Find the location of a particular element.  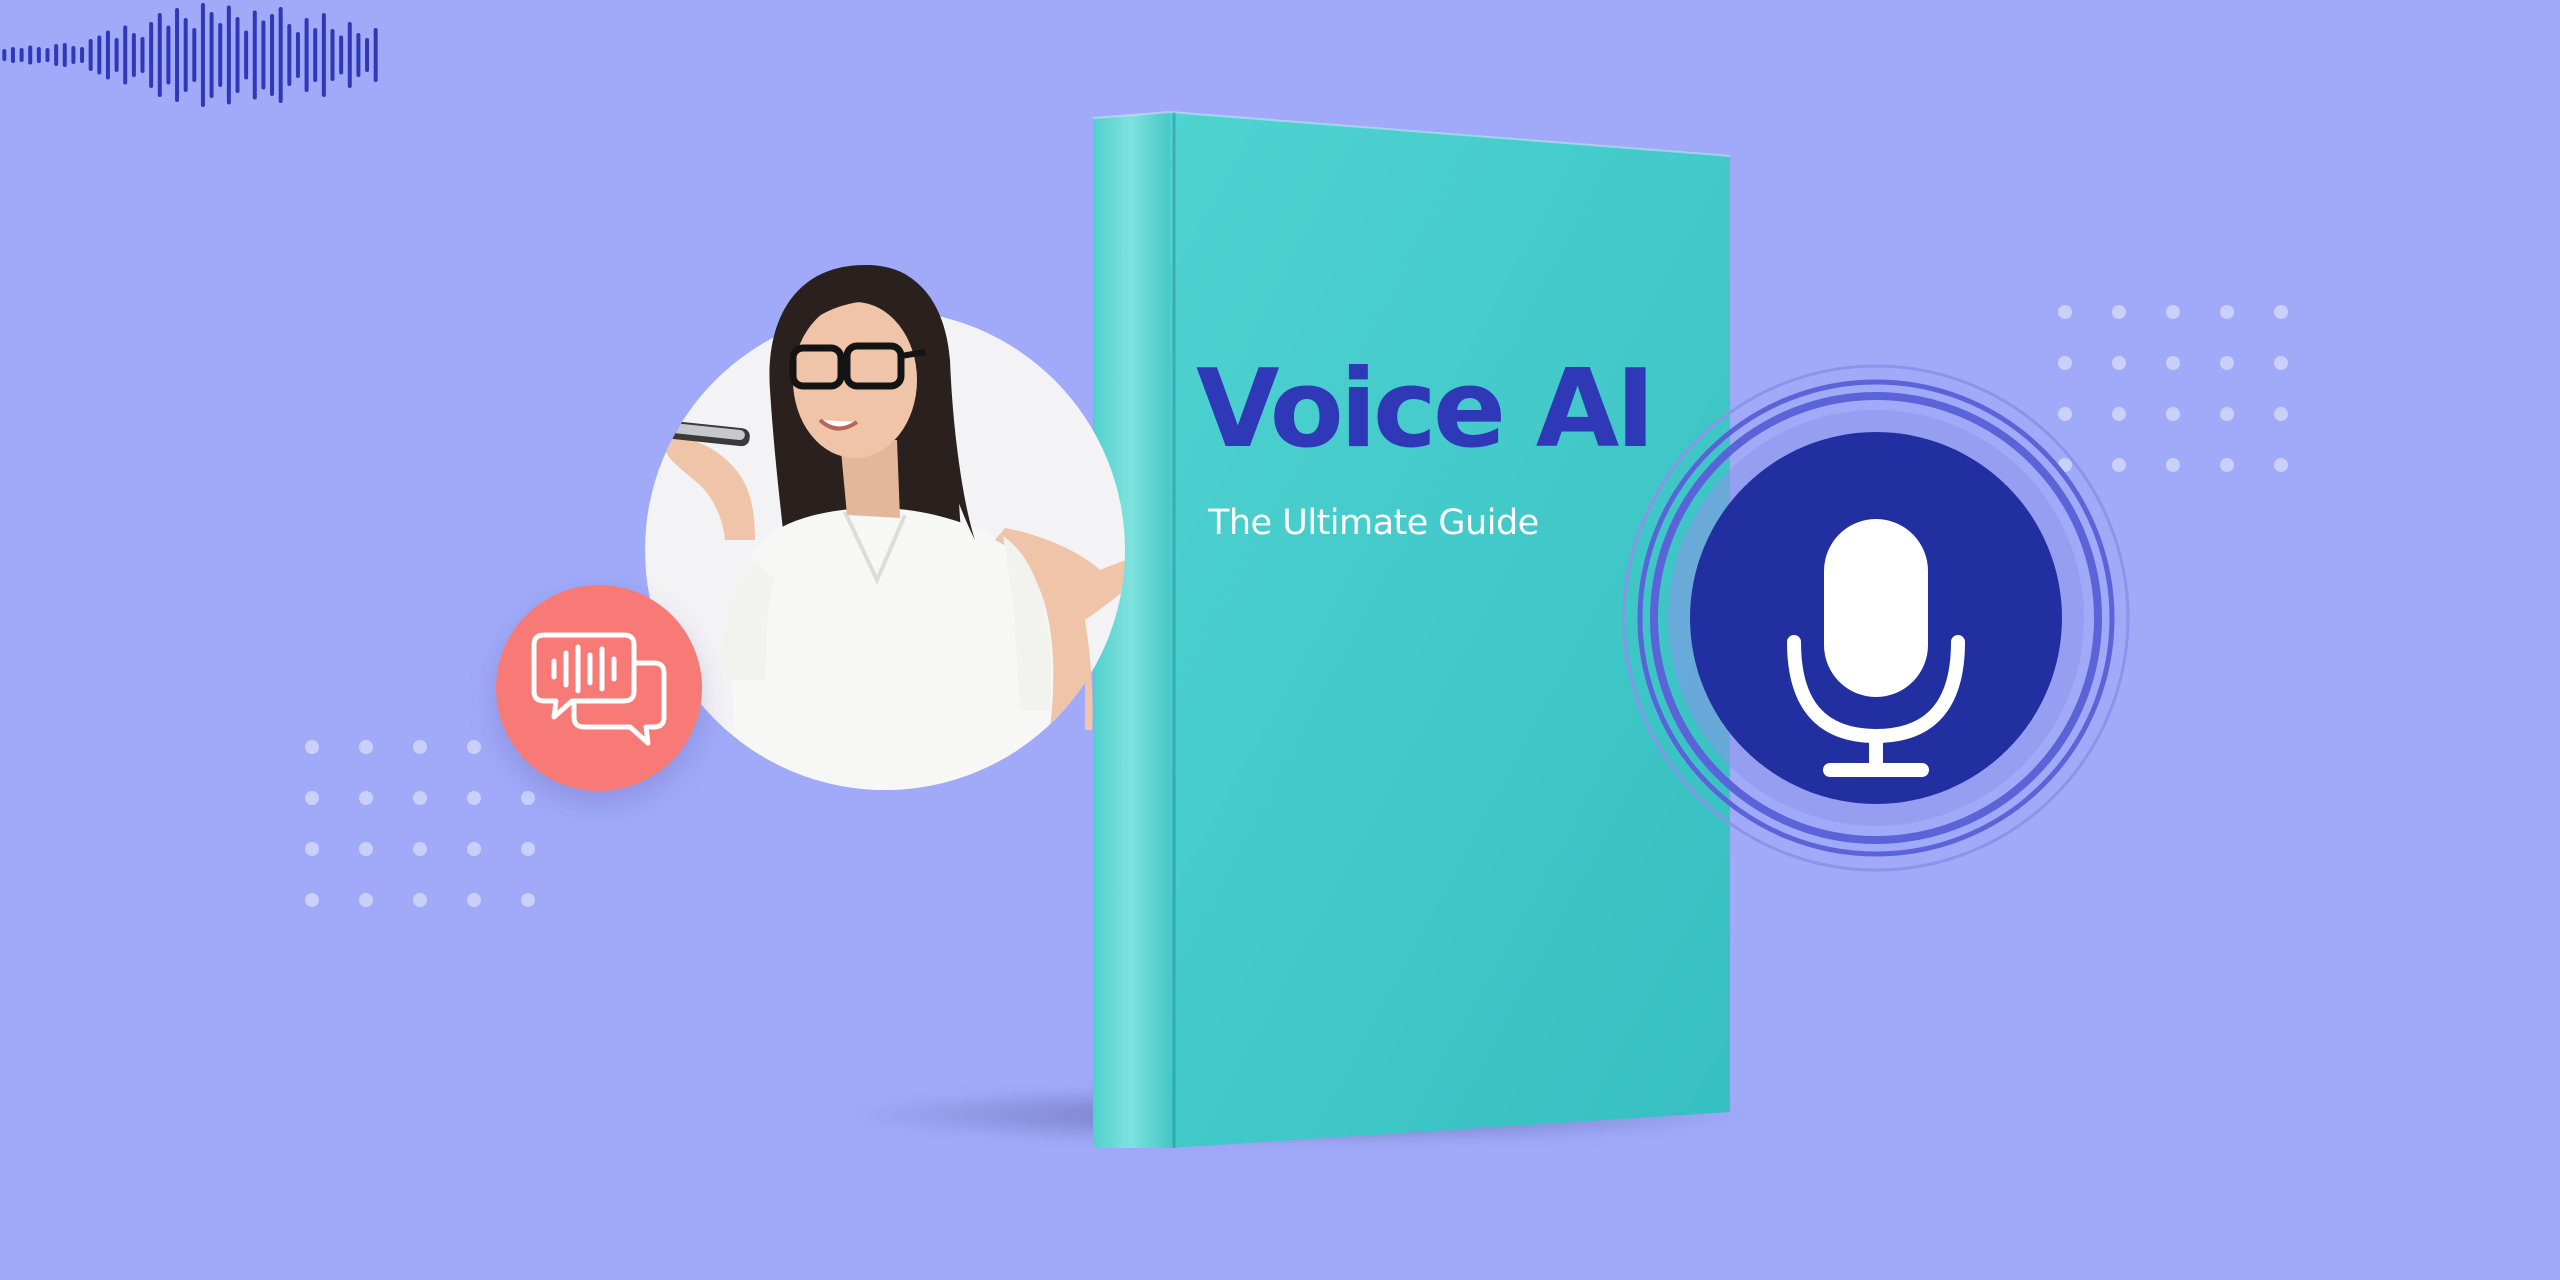

soundwave-icon is located at coordinates (190, 55).